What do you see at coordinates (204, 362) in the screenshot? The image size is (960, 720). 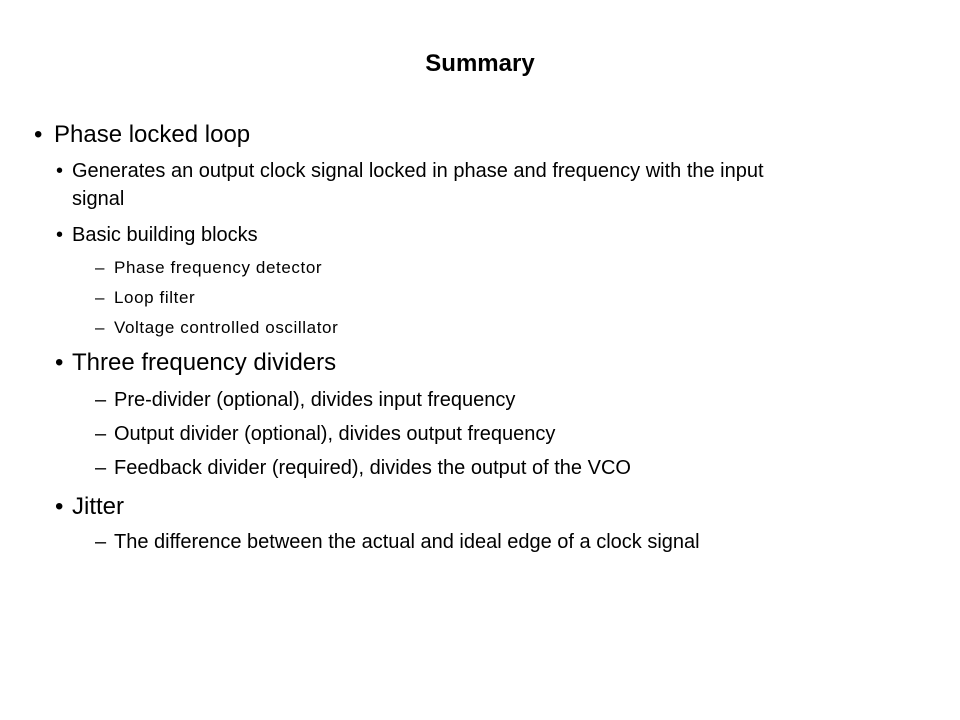 I see `list-item-level2: Three frequency dividers` at bounding box center [204, 362].